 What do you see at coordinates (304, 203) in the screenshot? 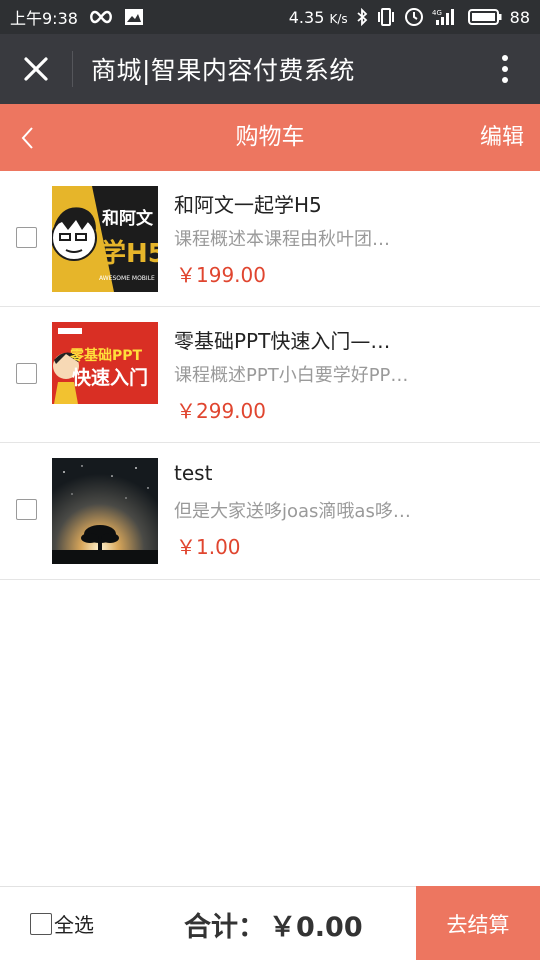
I see `item-title: 和阿文一起学H5` at bounding box center [304, 203].